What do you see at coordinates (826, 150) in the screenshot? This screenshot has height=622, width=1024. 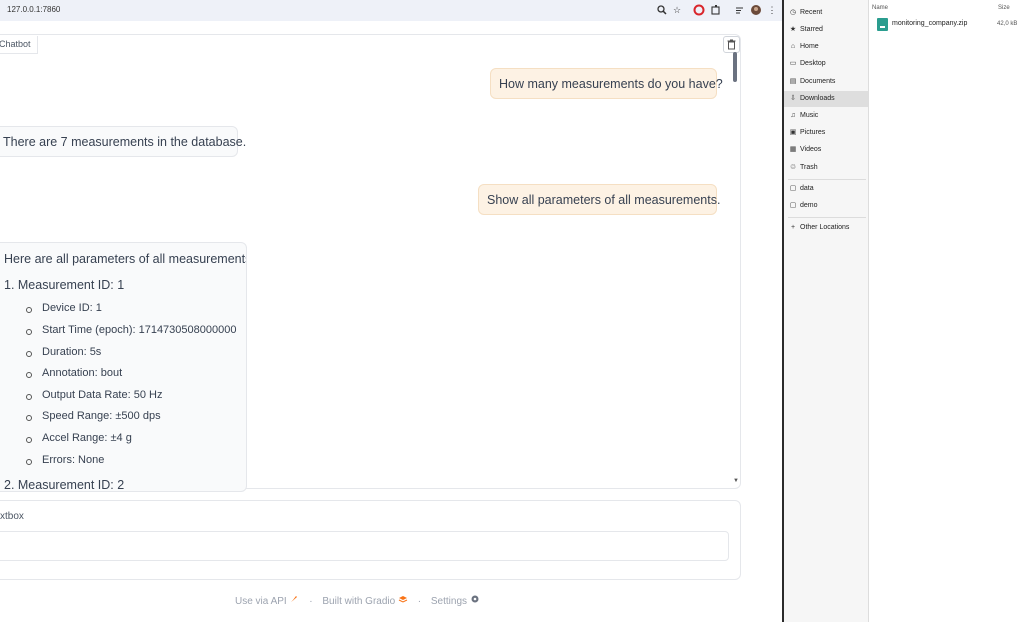 I see `sidebar-item-videos: ▦ Videos` at bounding box center [826, 150].